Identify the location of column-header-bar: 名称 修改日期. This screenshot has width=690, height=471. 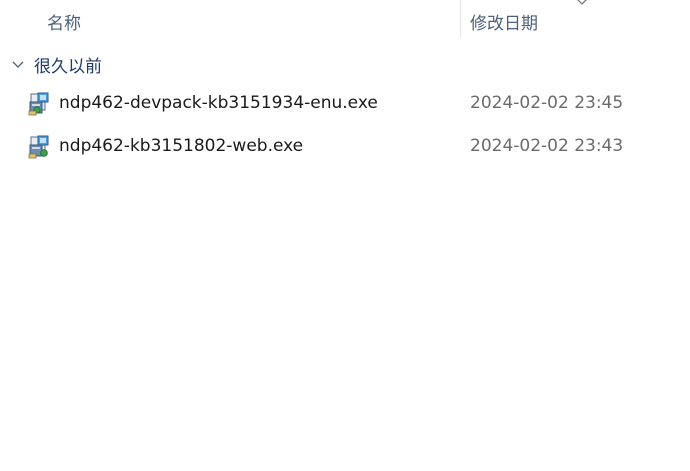
(345, 19).